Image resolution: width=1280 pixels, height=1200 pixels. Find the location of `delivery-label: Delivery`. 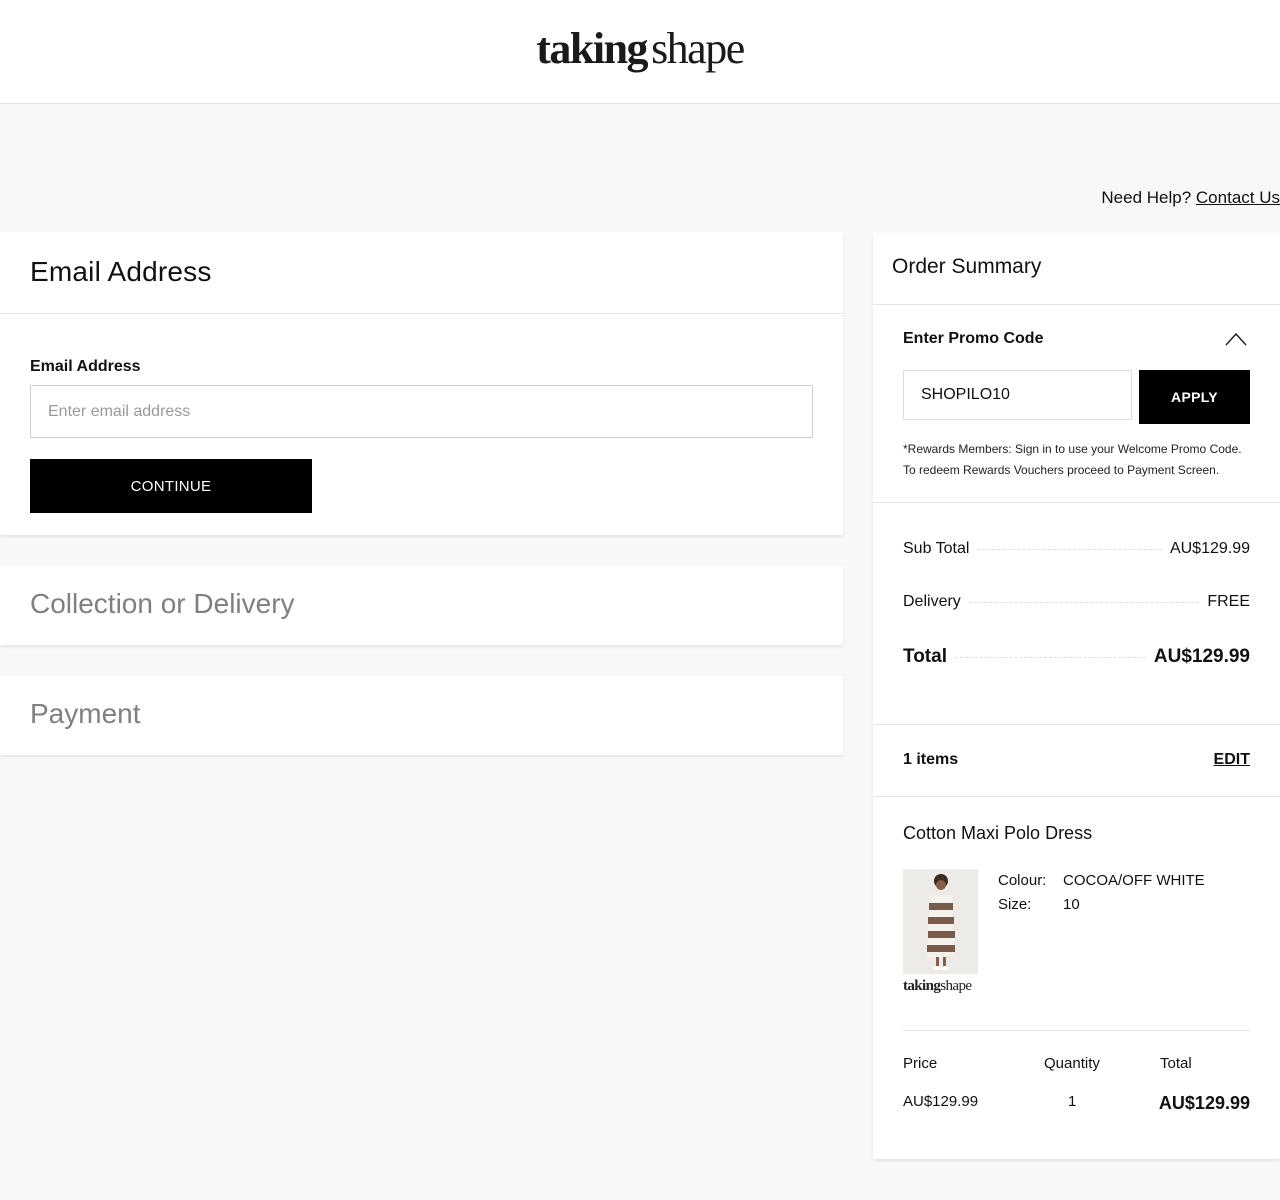

delivery-label: Delivery is located at coordinates (932, 601).